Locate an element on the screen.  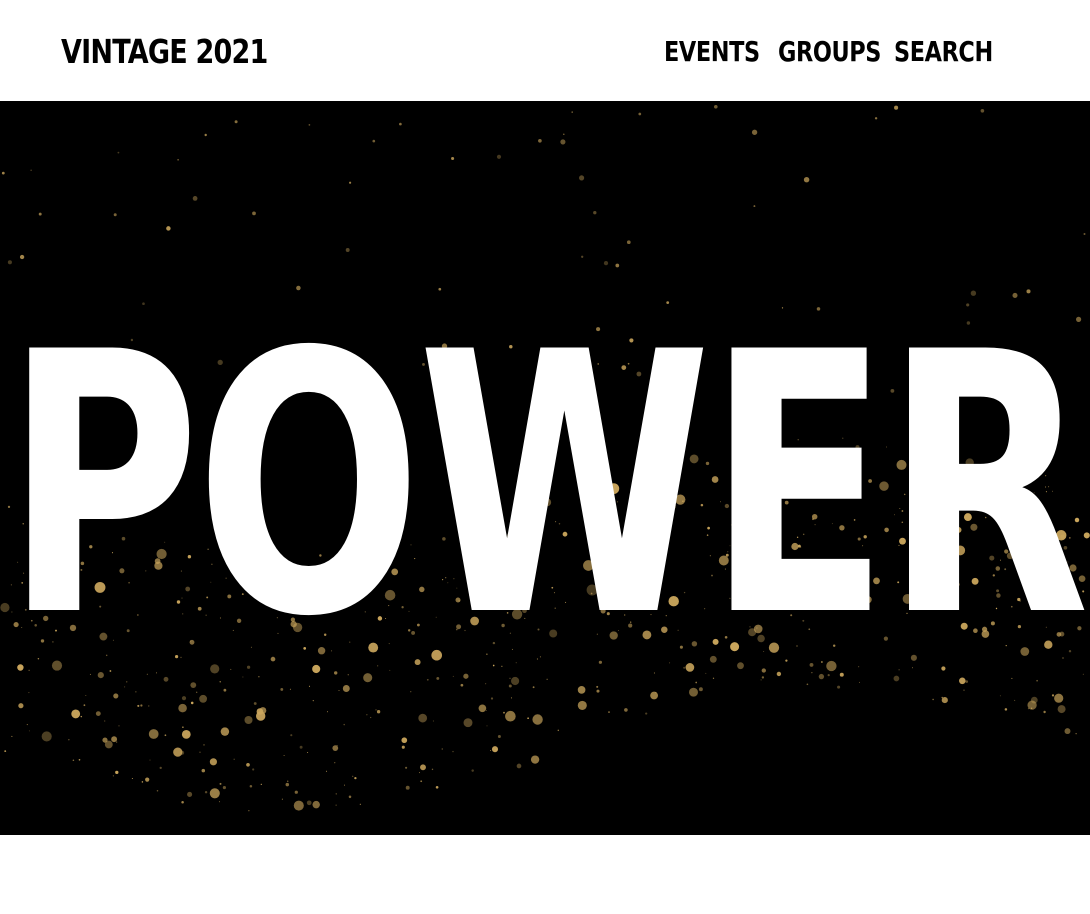
site-header: VINTAGE 2021 EVENTS GROUPS SEARCH is located at coordinates (545, 50).